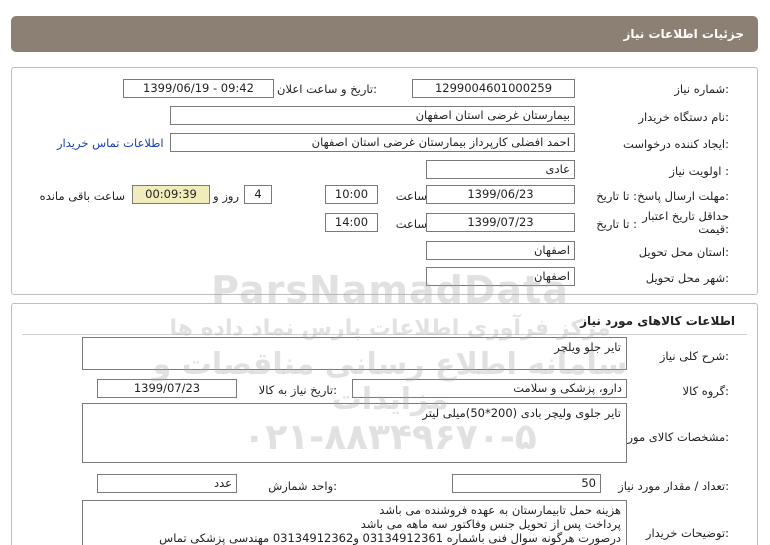  I want to click on validity-to-date-label: تا تاریخ :, so click(616, 224).